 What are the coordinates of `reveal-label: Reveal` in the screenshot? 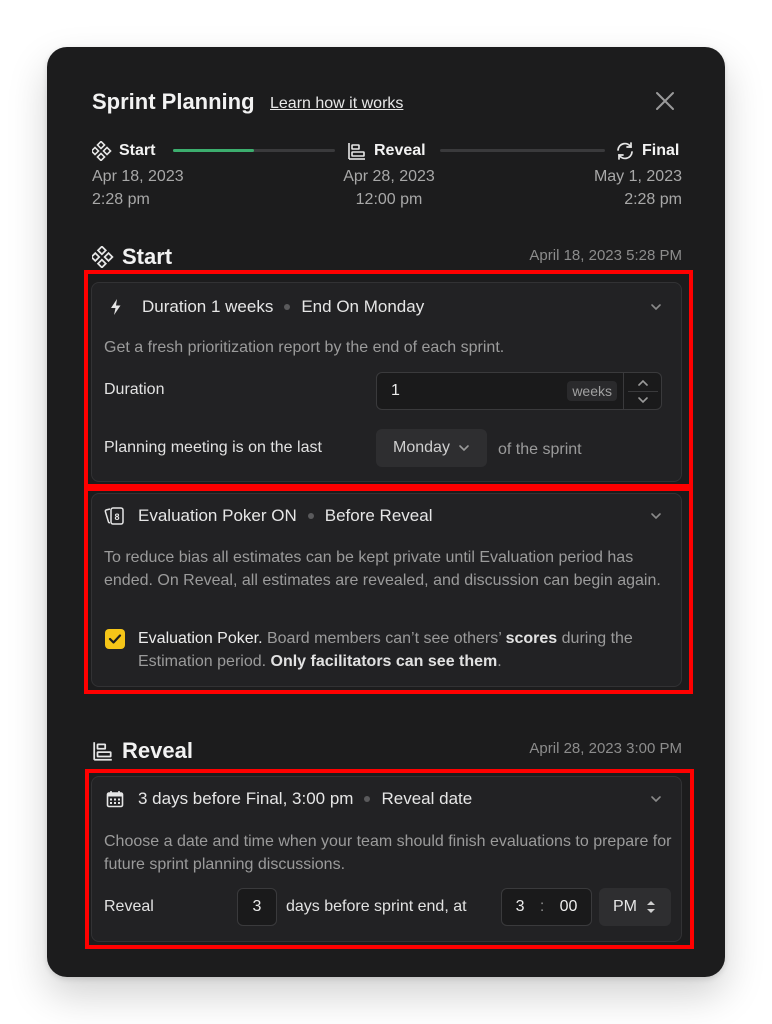 It's located at (129, 906).